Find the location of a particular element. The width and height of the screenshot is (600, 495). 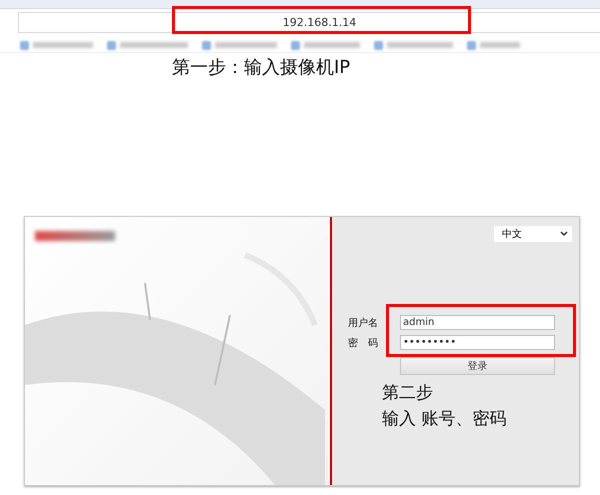

language-select: 中文 is located at coordinates (533, 234).